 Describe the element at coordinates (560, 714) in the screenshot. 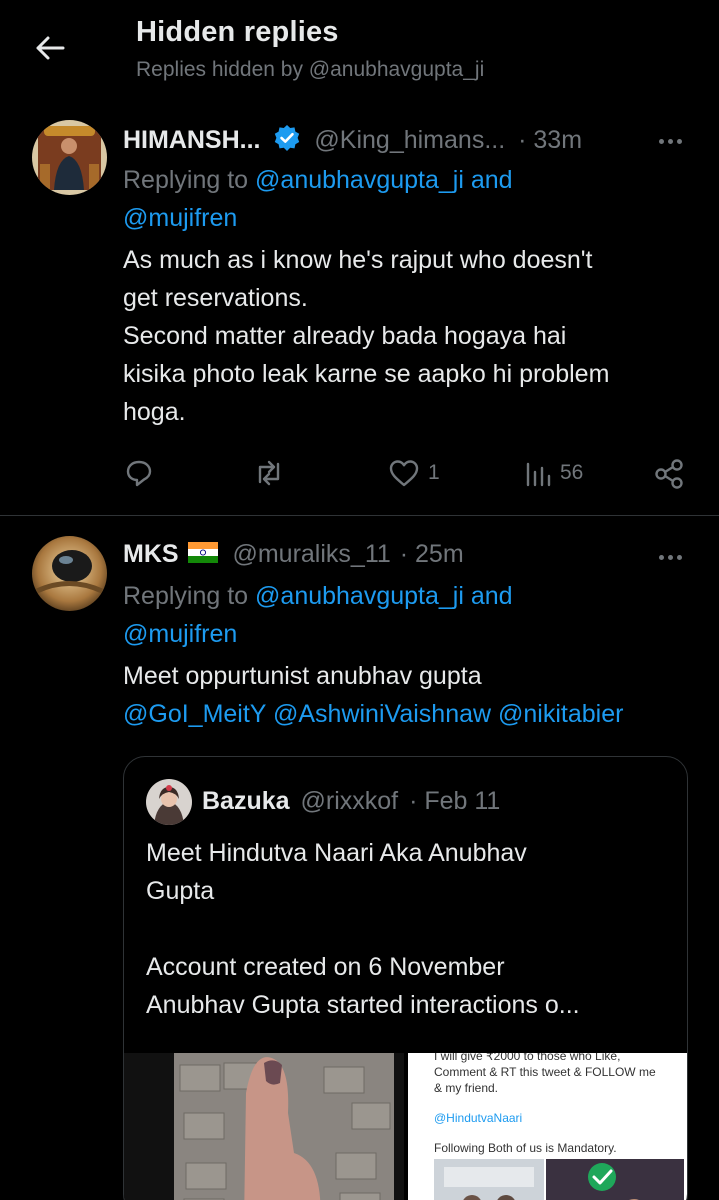

I see `mention-link: @nikitabier` at that location.